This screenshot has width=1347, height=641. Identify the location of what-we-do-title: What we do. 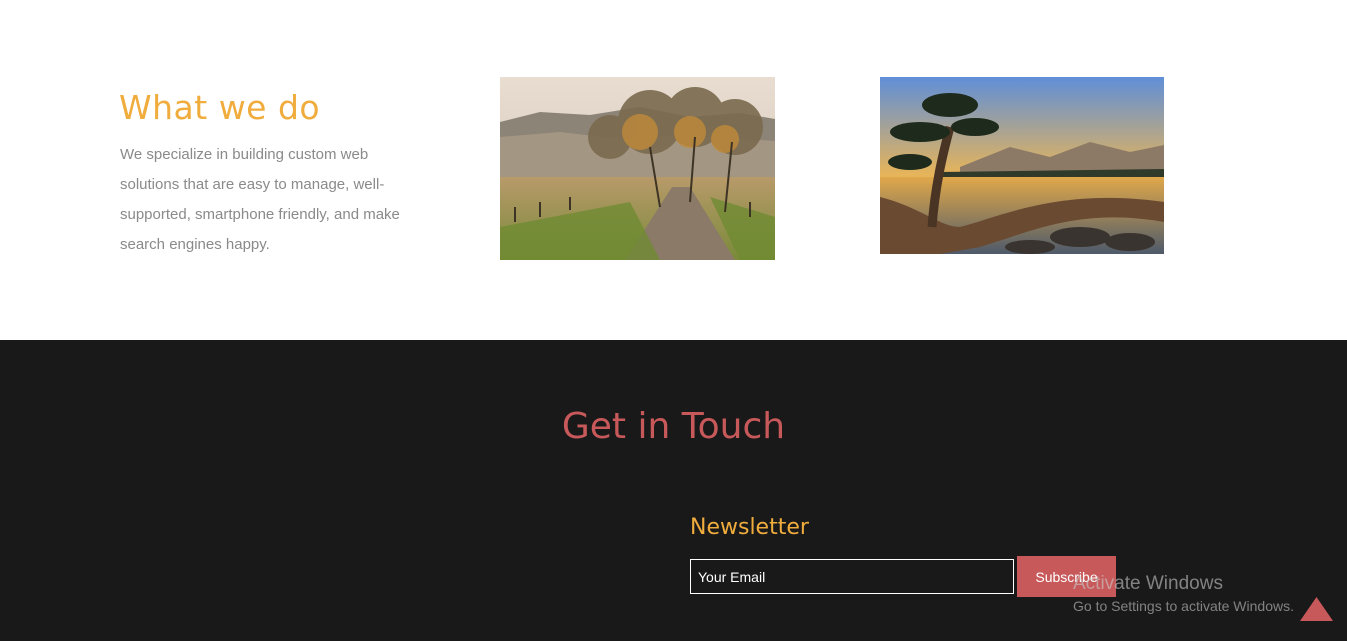
(220, 107).